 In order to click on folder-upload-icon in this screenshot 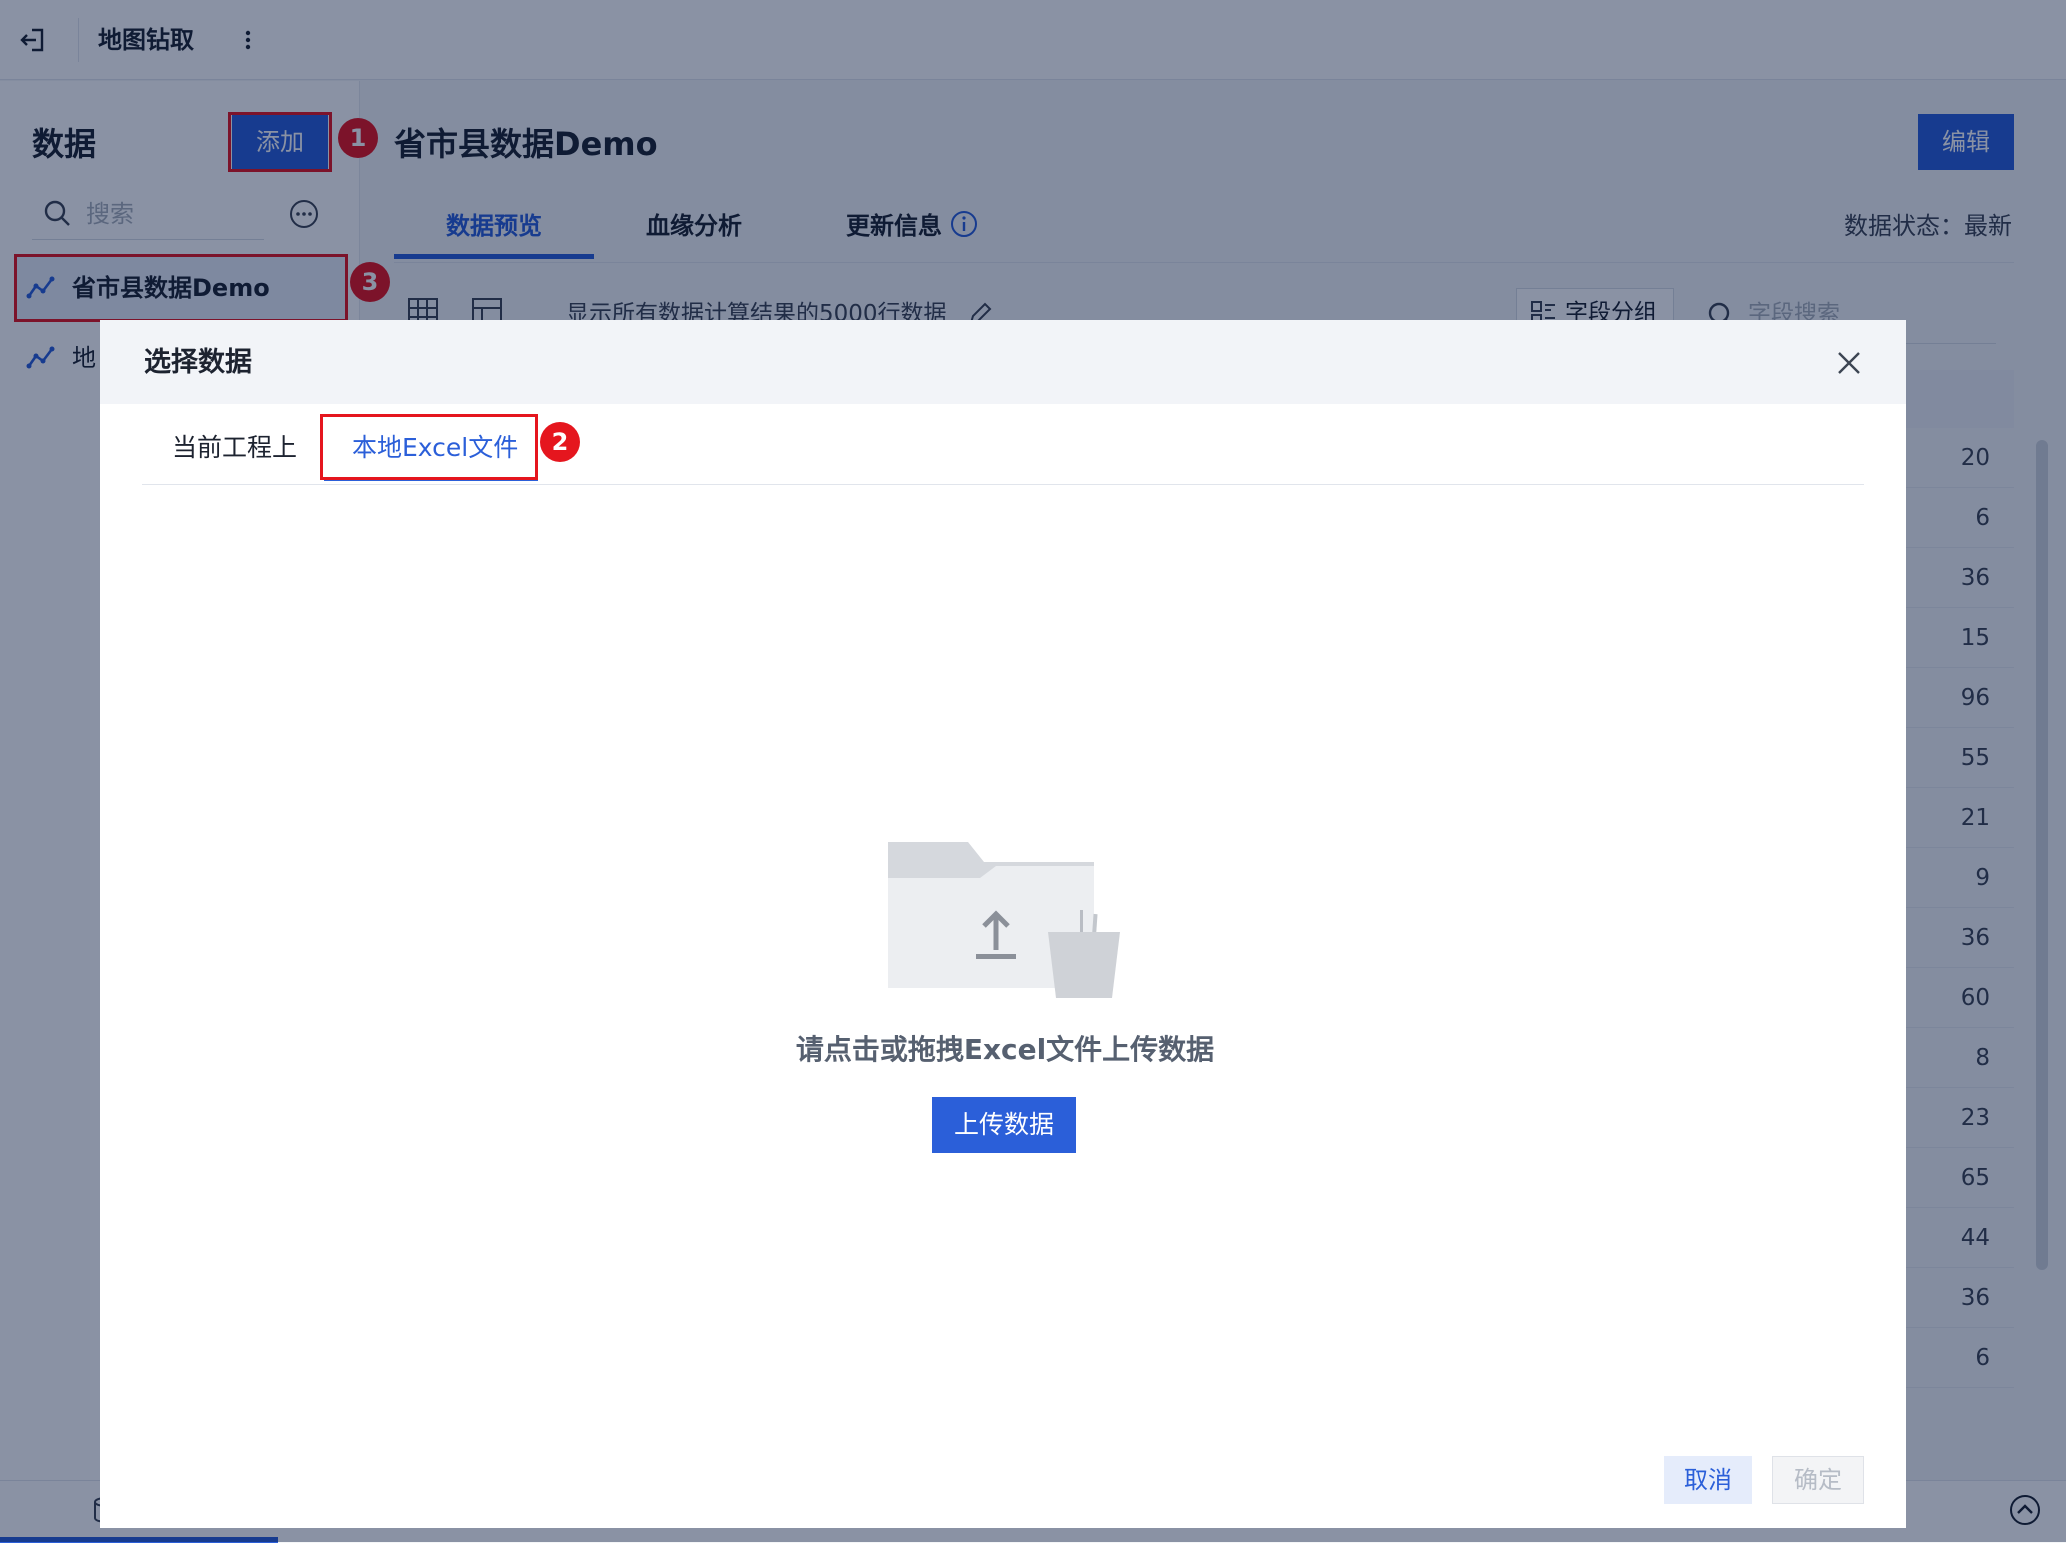, I will do `click(1000, 919)`.